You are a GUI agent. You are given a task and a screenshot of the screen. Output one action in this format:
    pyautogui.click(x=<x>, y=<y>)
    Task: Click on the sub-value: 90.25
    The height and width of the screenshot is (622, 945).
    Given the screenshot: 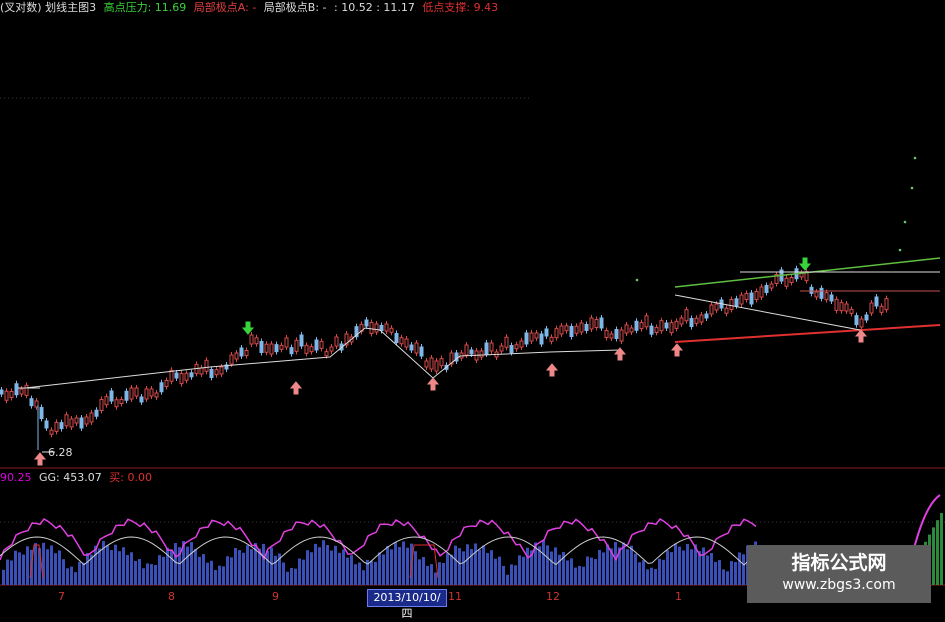 What is the action you would take?
    pyautogui.click(x=16, y=477)
    